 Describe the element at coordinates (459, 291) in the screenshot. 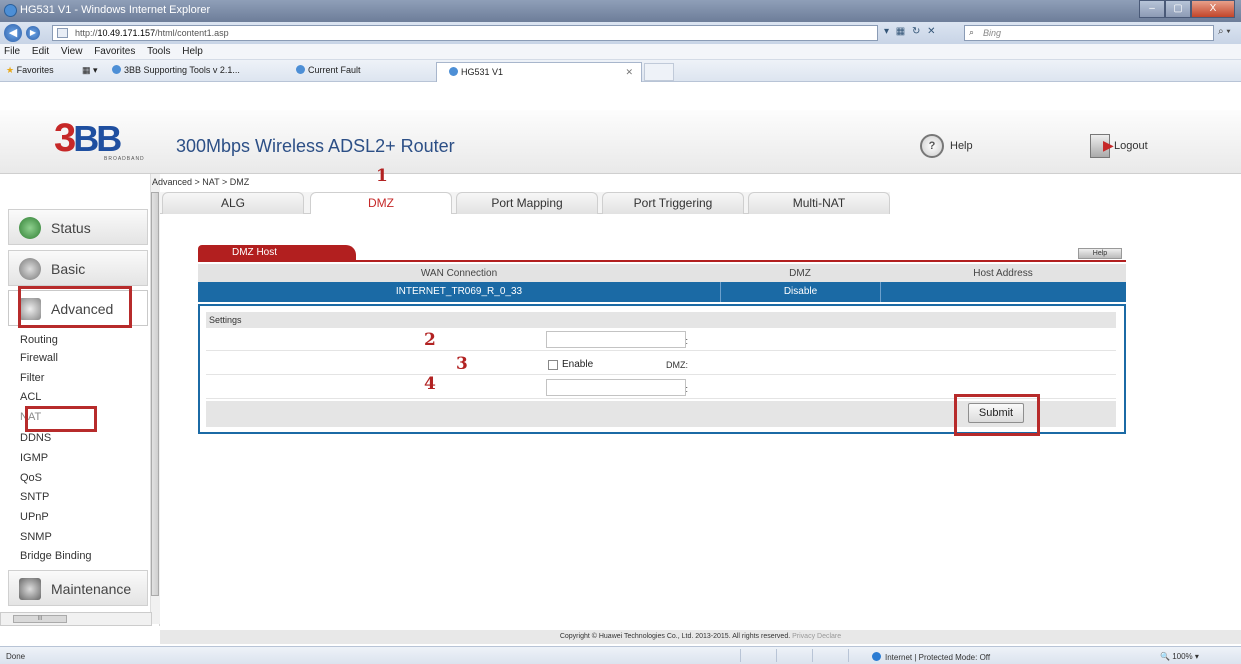

I see `cell-wan-connection: INTERNET_TR069_R_0_33` at that location.